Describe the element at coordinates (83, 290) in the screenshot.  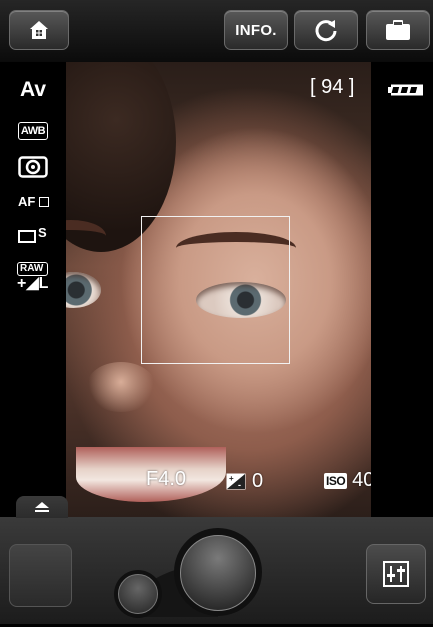
I see `live-view-eye-left` at that location.